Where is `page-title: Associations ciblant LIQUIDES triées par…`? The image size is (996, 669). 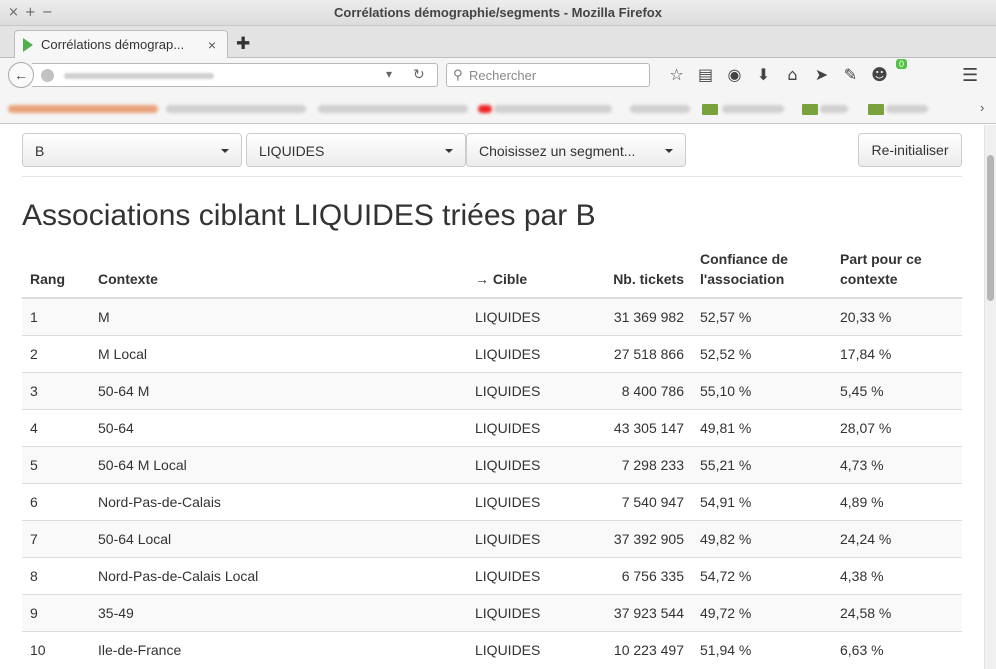
page-title: Associations ciblant LIQUIDES triées par… is located at coordinates (309, 215).